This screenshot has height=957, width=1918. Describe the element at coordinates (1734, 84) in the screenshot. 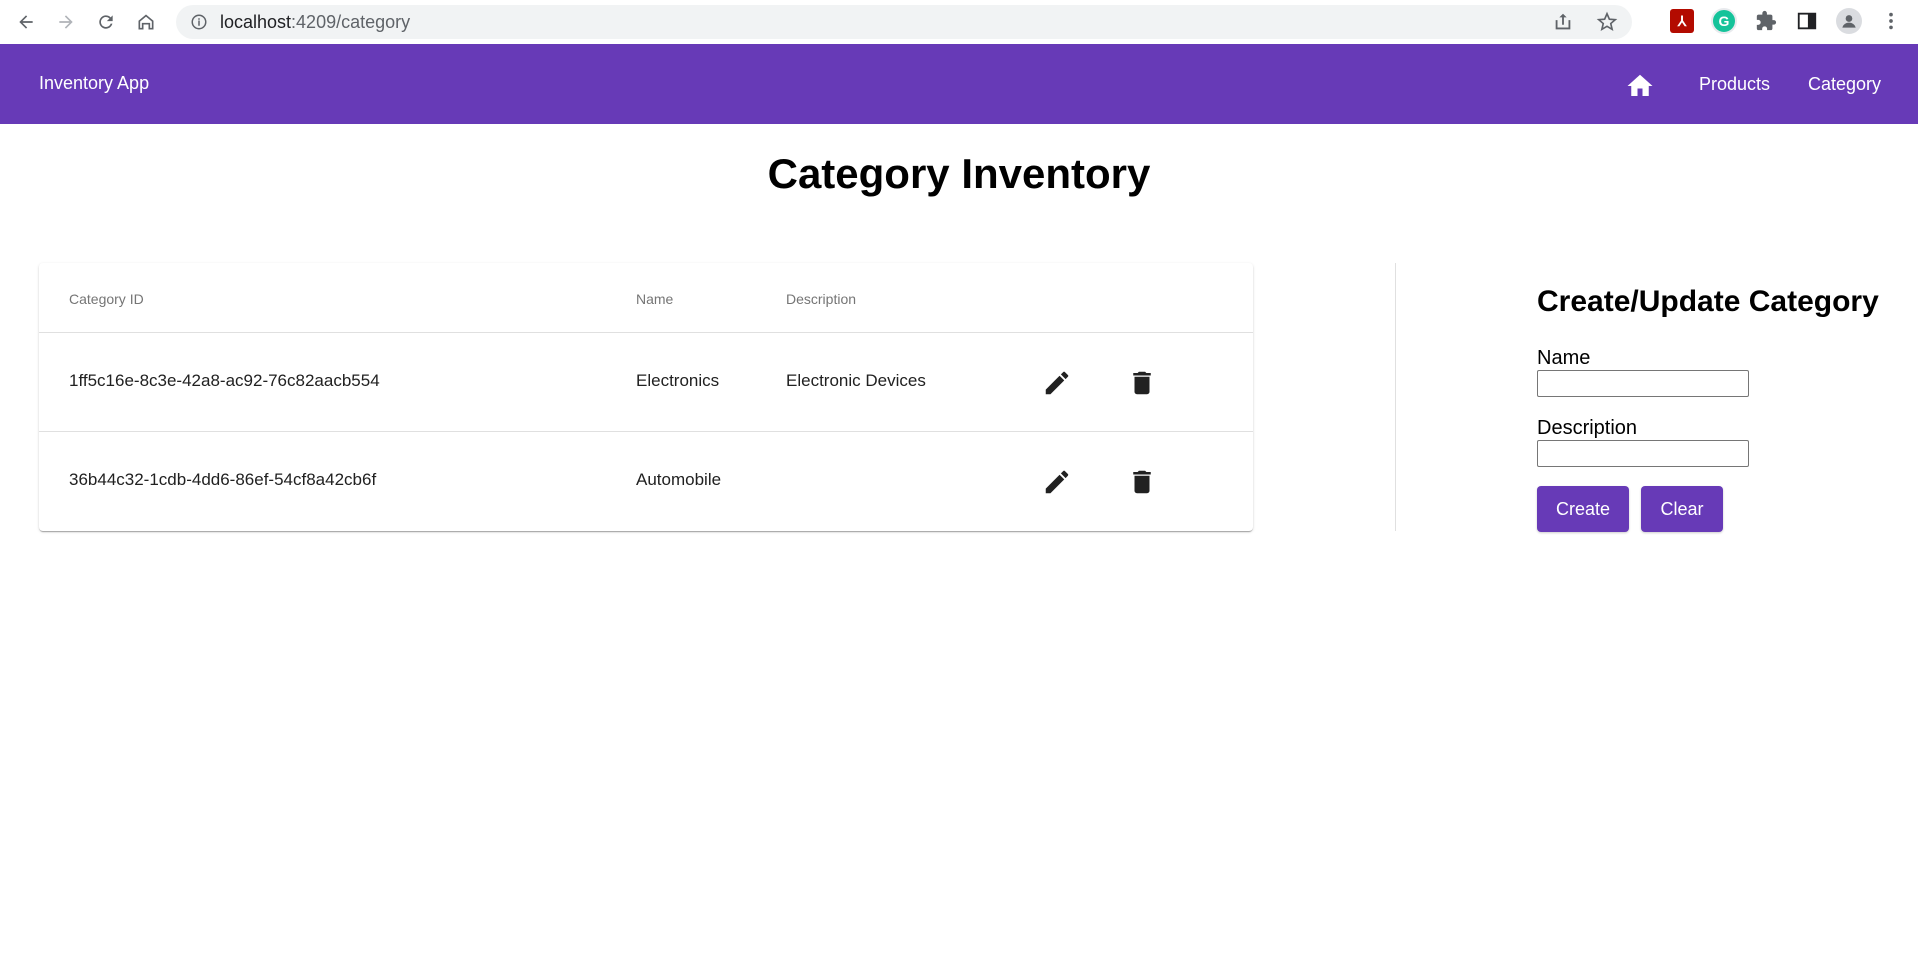

I see `nav-link-products: Products` at that location.